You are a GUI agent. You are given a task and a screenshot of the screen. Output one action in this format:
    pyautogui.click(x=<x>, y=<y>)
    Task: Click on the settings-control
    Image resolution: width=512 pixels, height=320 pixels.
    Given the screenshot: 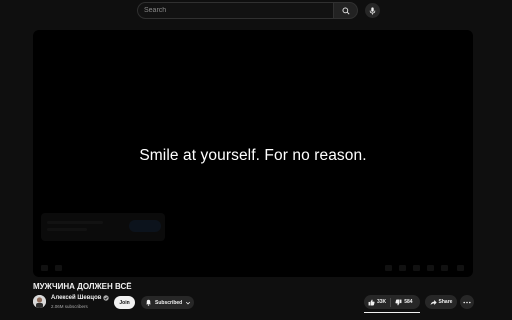 What is the action you would take?
    pyautogui.click(x=416, y=268)
    